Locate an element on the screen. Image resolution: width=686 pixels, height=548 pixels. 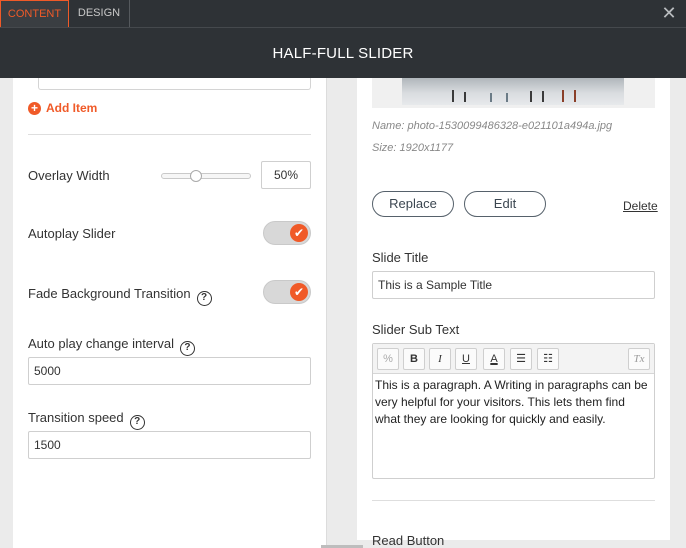
image-preview is located at coordinates (513, 93).